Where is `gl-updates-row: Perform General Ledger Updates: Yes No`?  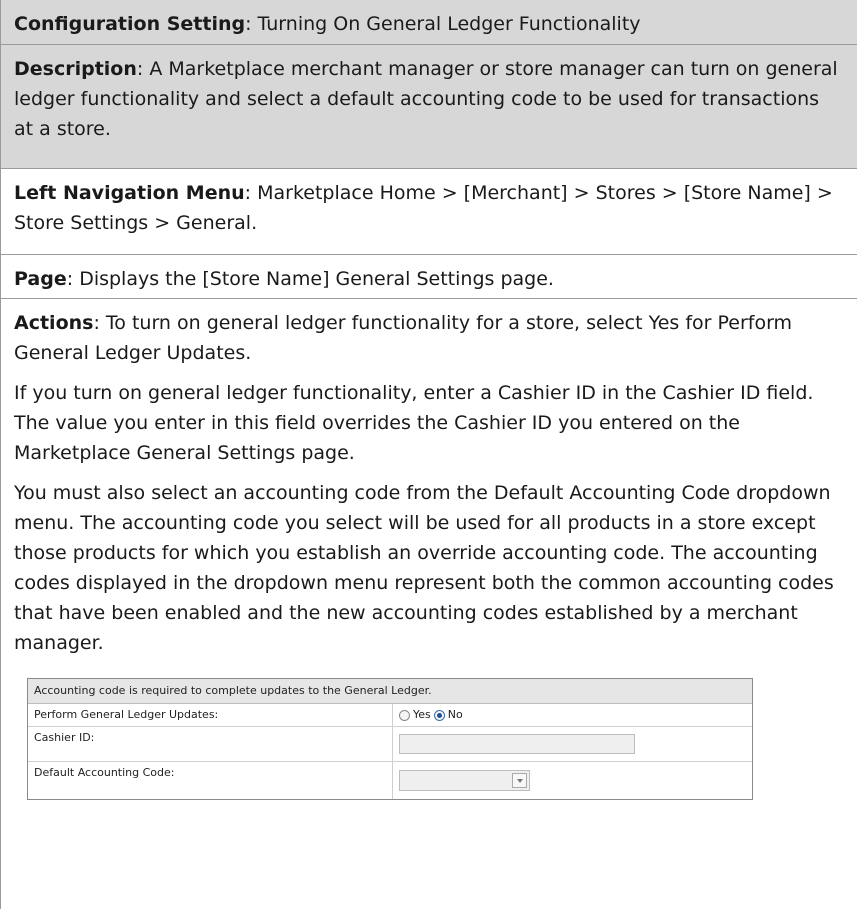 gl-updates-row: Perform General Ledger Updates: Yes No is located at coordinates (390, 715).